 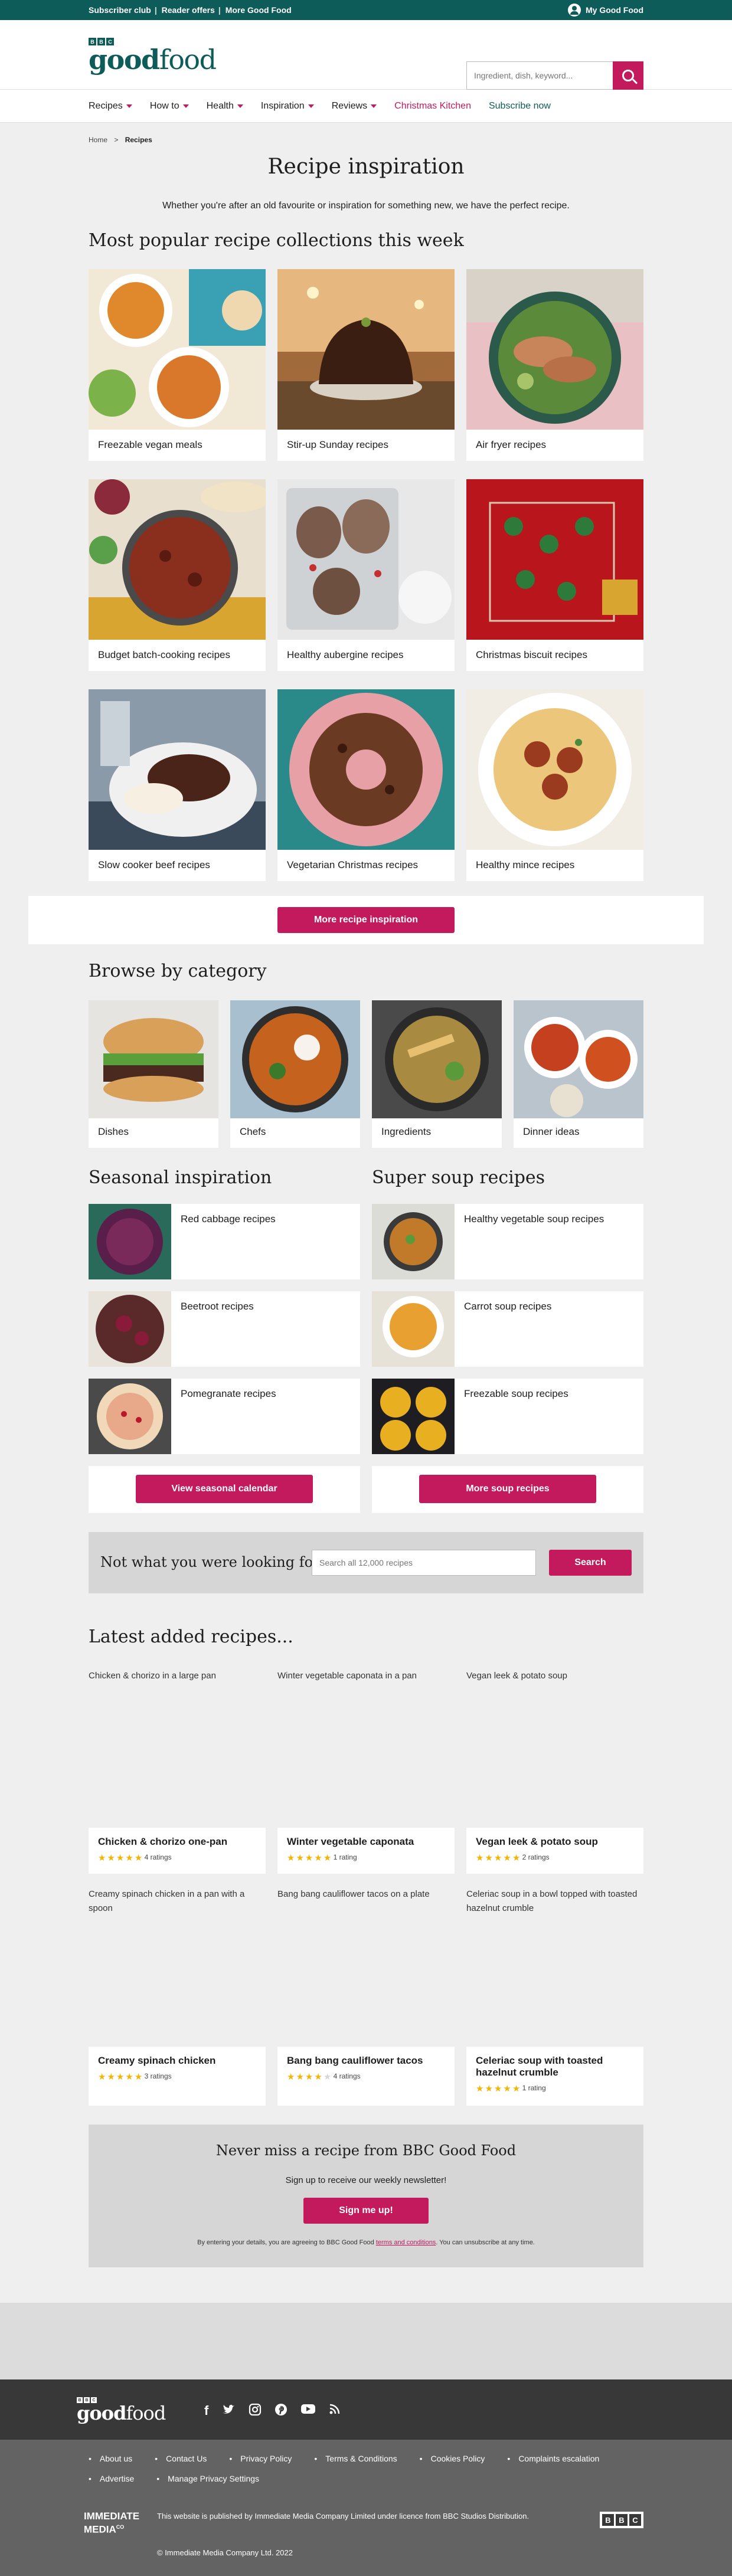 What do you see at coordinates (355, 2060) in the screenshot?
I see `recipe-title: Bang bang cauliflower tacos` at bounding box center [355, 2060].